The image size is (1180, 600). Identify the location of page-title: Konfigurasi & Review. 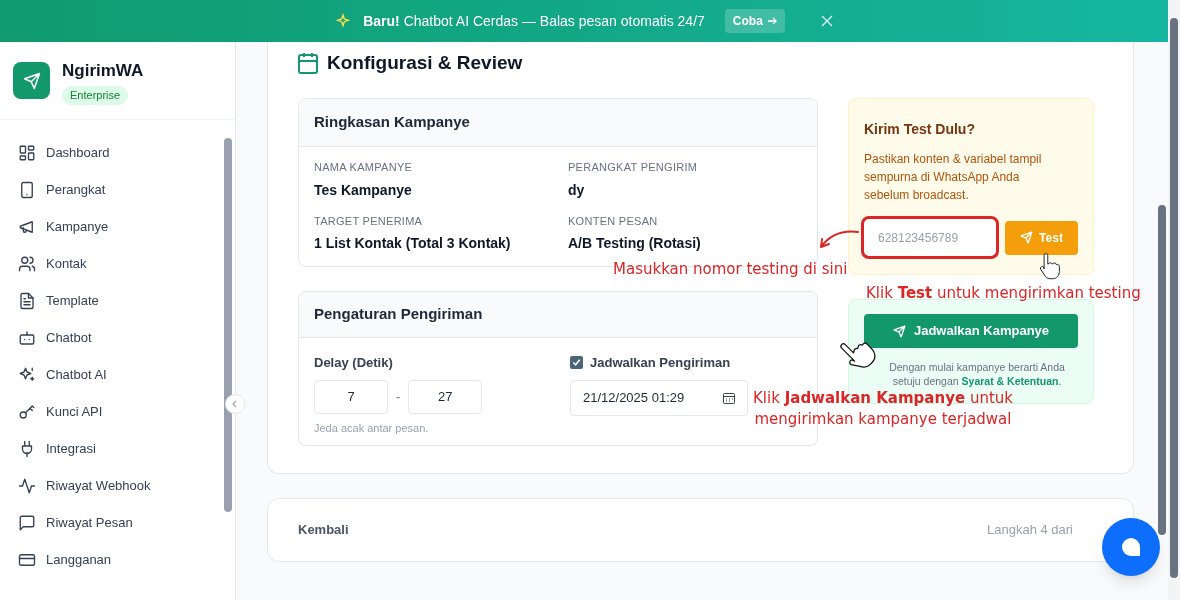
(425, 62).